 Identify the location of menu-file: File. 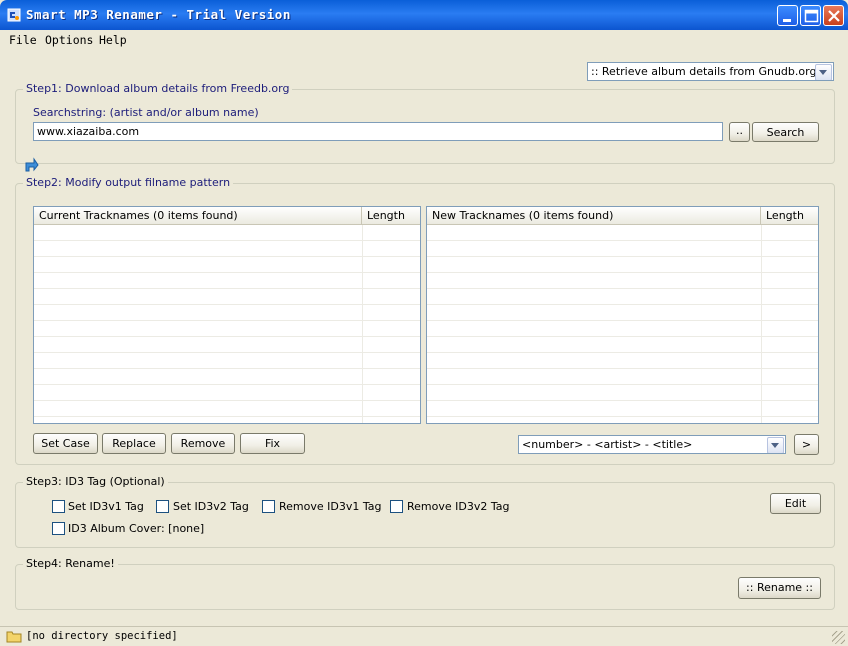
(23, 40).